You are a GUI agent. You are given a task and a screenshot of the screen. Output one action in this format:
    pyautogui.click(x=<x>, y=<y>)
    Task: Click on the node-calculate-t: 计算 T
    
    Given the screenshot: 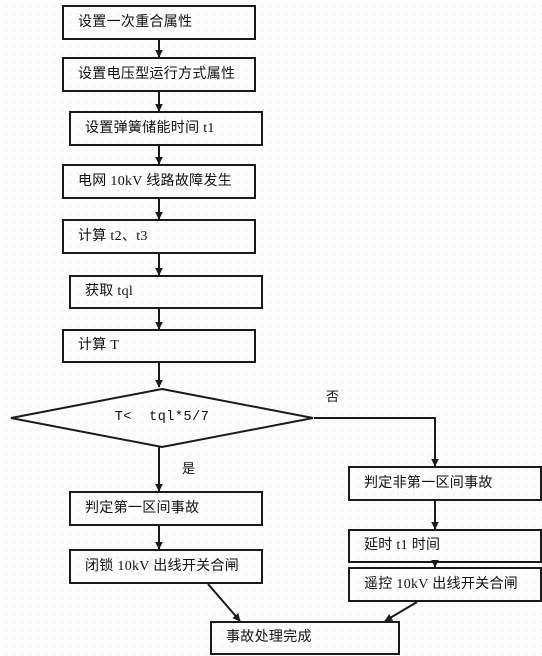 What is the action you would take?
    pyautogui.click(x=159, y=346)
    